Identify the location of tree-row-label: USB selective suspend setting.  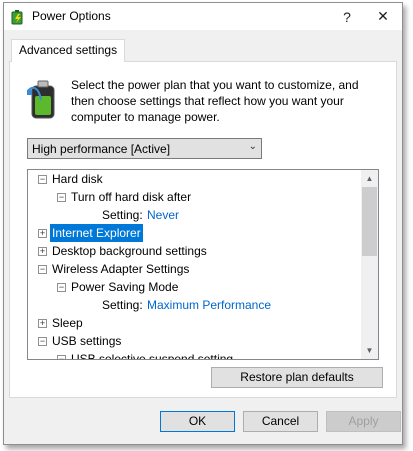
(152, 355).